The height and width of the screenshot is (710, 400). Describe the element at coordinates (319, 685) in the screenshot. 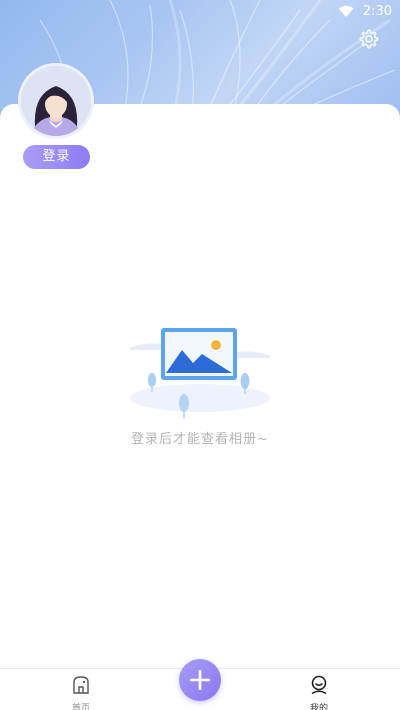

I see `user-icon` at that location.